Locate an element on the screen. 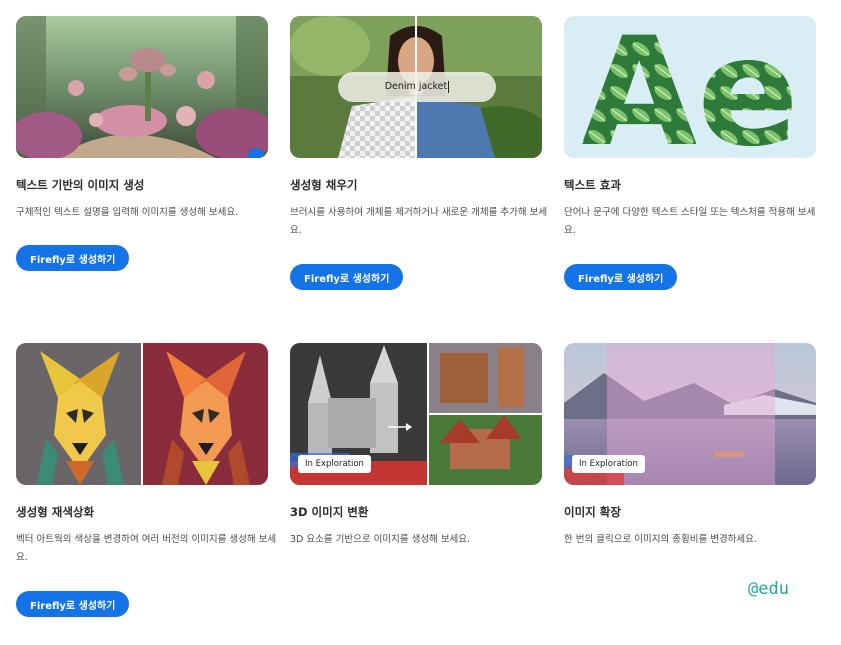  card-description: 단어나 문구에 다양한 텍스트 스타일 또는 텍스처를 적용해 보세요. is located at coordinates (690, 221).